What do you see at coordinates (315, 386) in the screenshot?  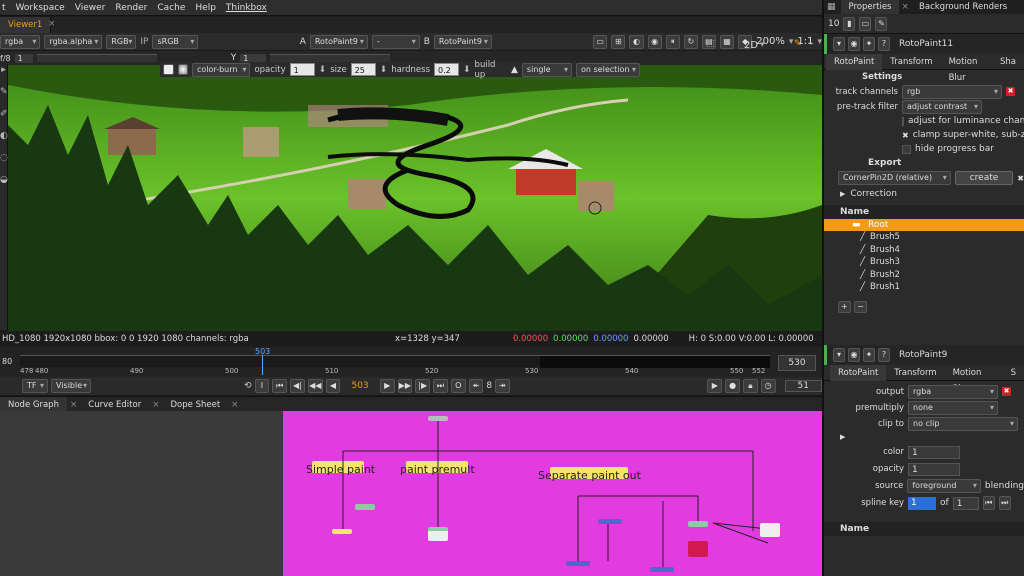 I see `step-back-icon: ◀◀` at bounding box center [315, 386].